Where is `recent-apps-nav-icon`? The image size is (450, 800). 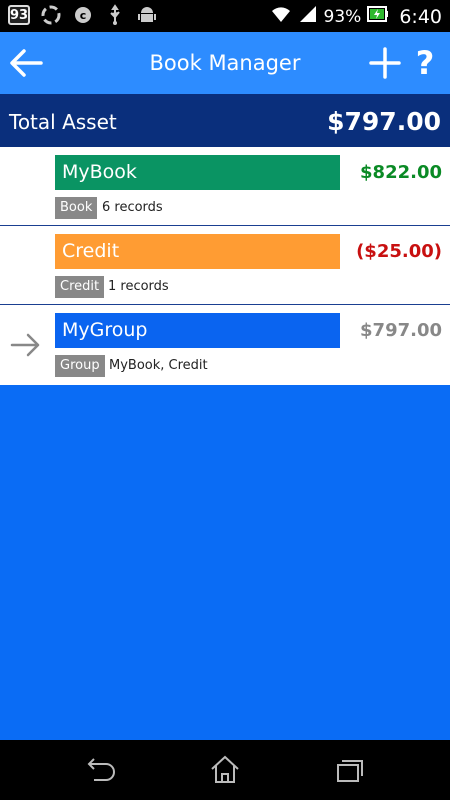
recent-apps-nav-icon is located at coordinates (350, 770).